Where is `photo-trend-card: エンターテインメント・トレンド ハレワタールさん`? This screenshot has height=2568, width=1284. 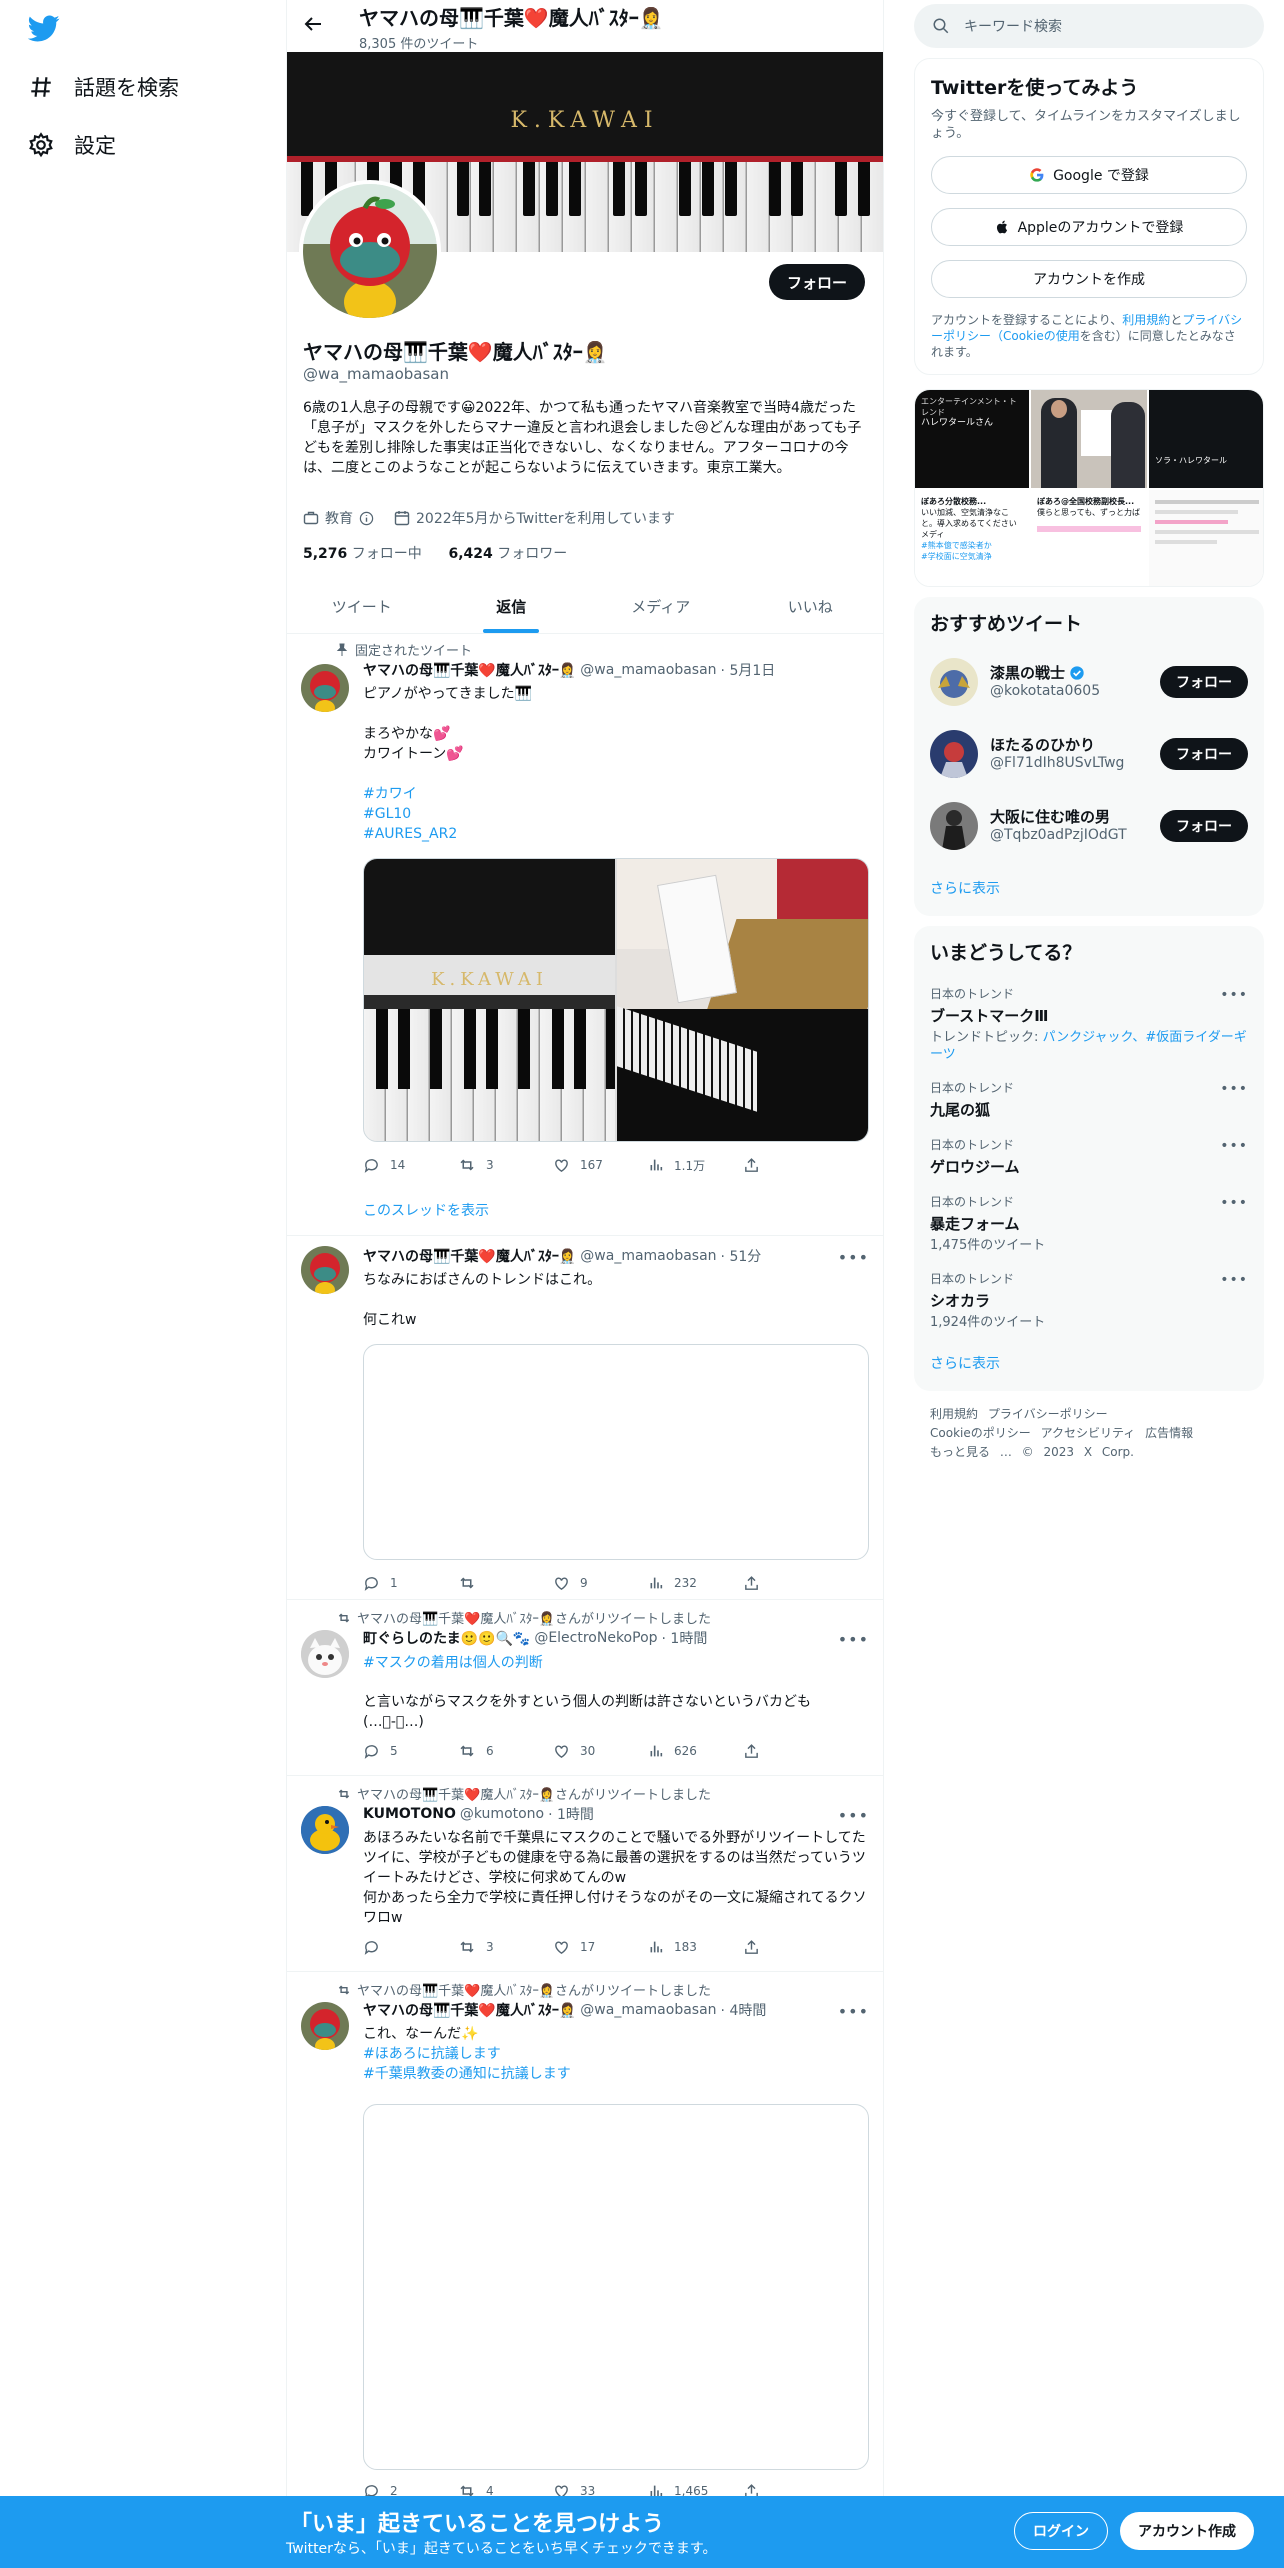 photo-trend-card: エンターテインメント・トレンド ハレワタールさん is located at coordinates (972, 439).